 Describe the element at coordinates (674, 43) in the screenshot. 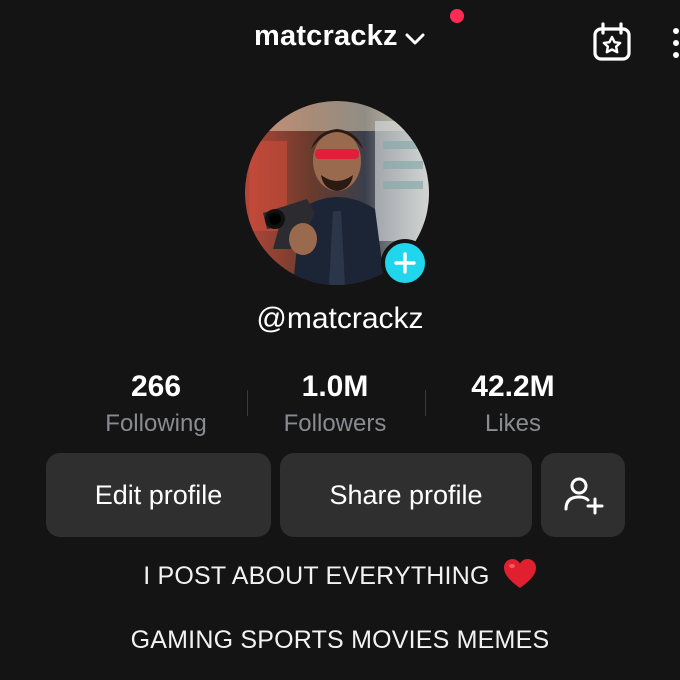

I see `more-icon` at that location.